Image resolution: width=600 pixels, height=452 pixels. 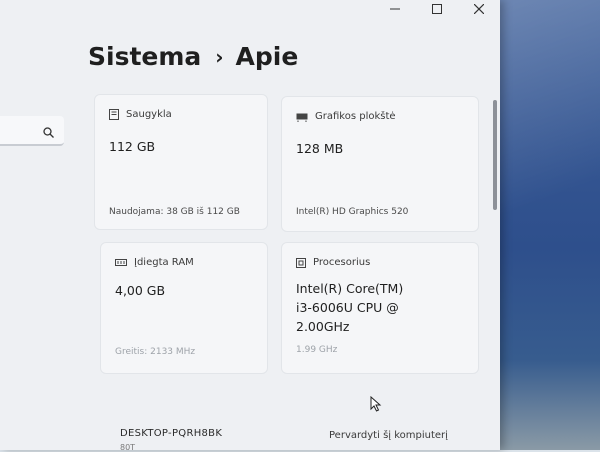 What do you see at coordinates (350, 288) in the screenshot?
I see `processor-line-1: Intel(R) Core(TM)` at bounding box center [350, 288].